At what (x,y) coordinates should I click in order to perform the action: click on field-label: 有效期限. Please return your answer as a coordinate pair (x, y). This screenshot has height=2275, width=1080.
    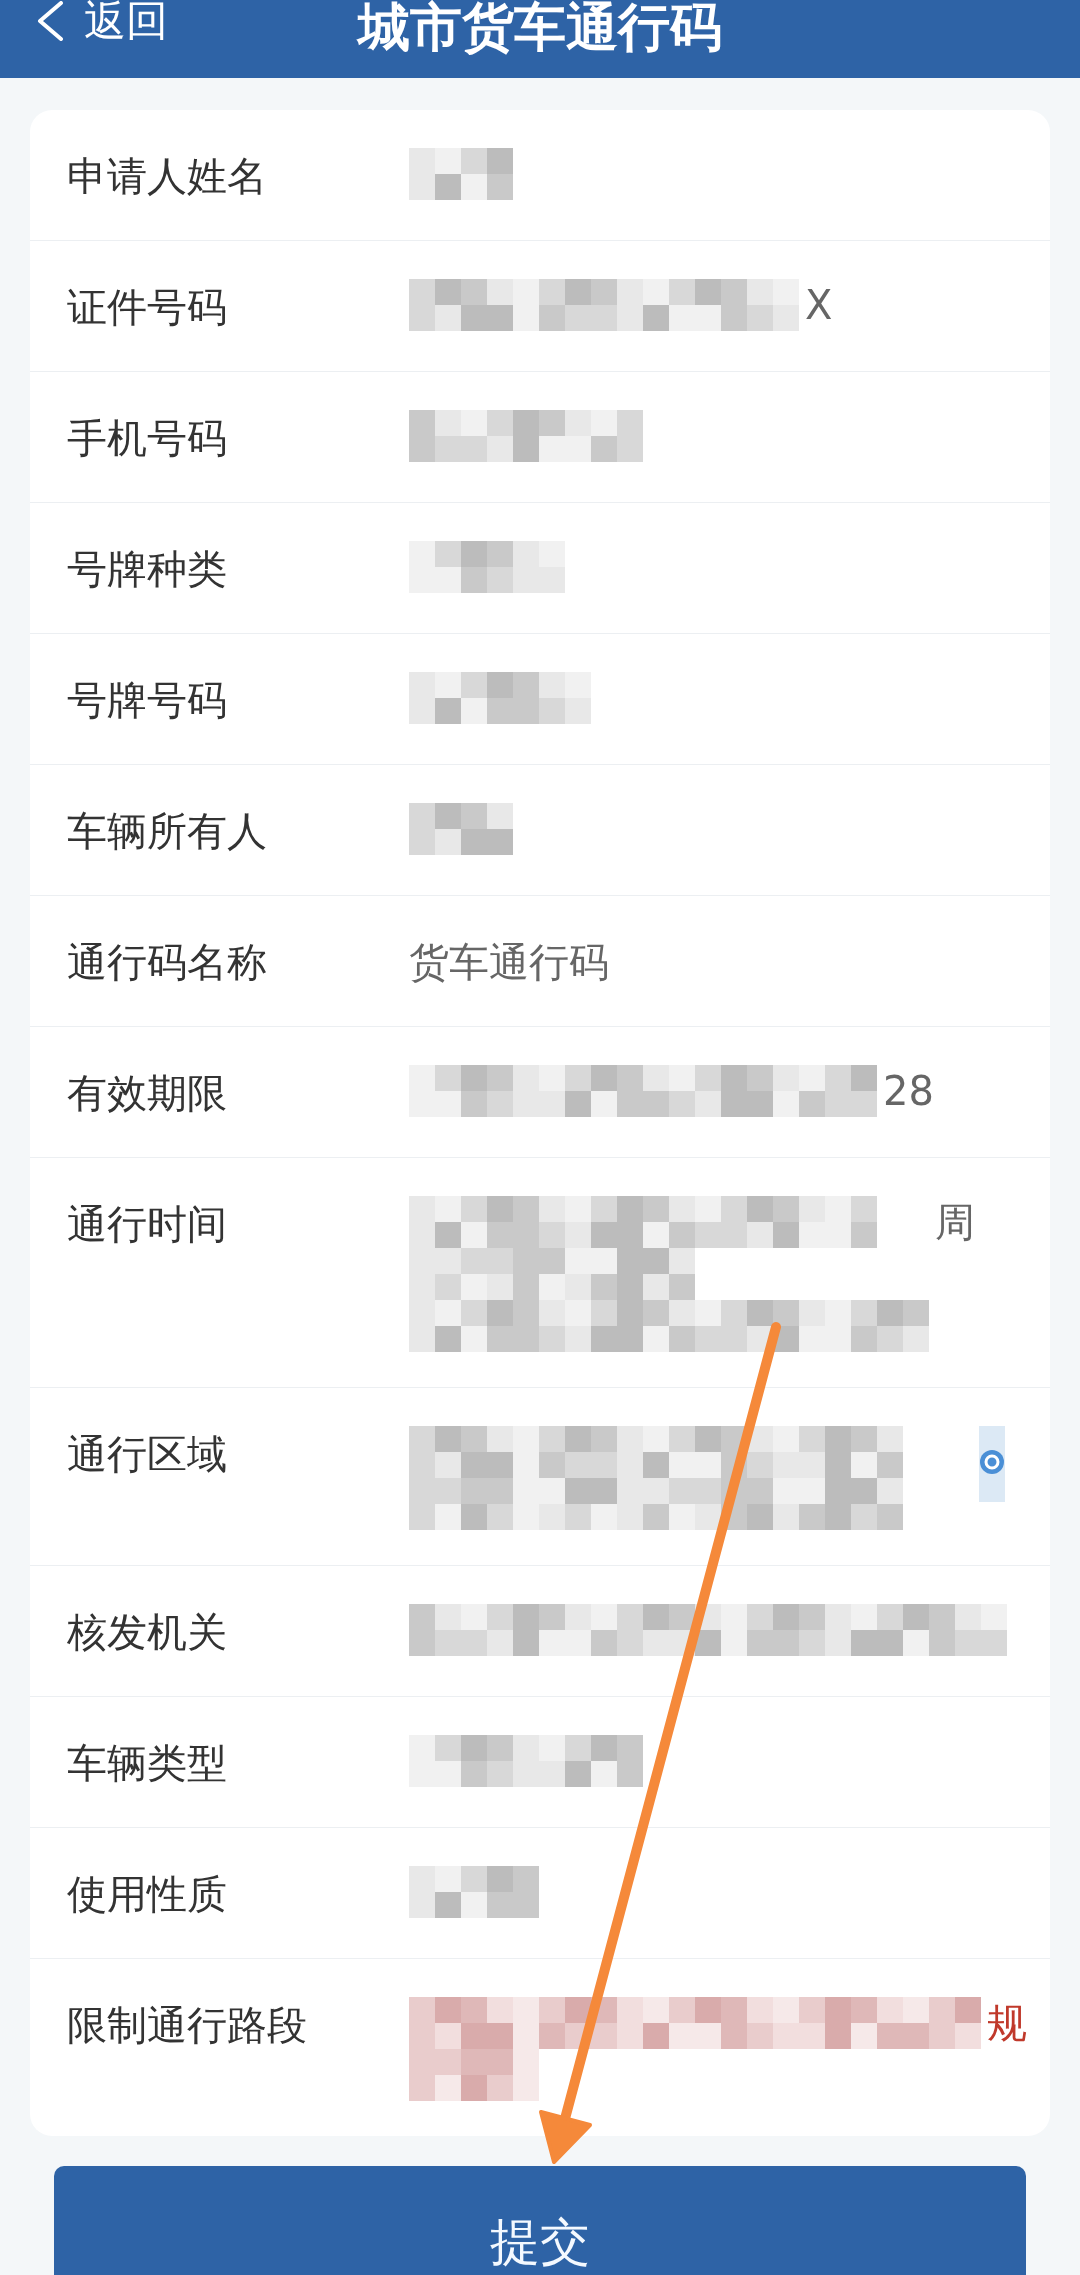
    Looking at the image, I should click on (147, 1093).